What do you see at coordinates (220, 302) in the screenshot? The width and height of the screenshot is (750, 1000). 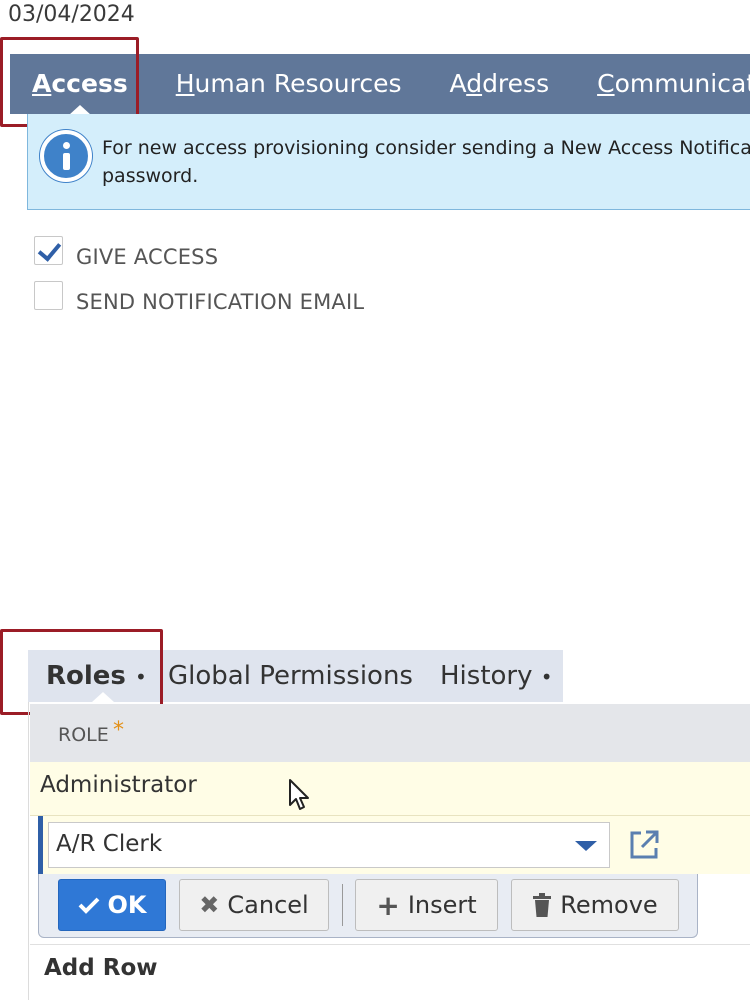 I see `send-notification-label: SEND NOTIFICATION EMAIL` at bounding box center [220, 302].